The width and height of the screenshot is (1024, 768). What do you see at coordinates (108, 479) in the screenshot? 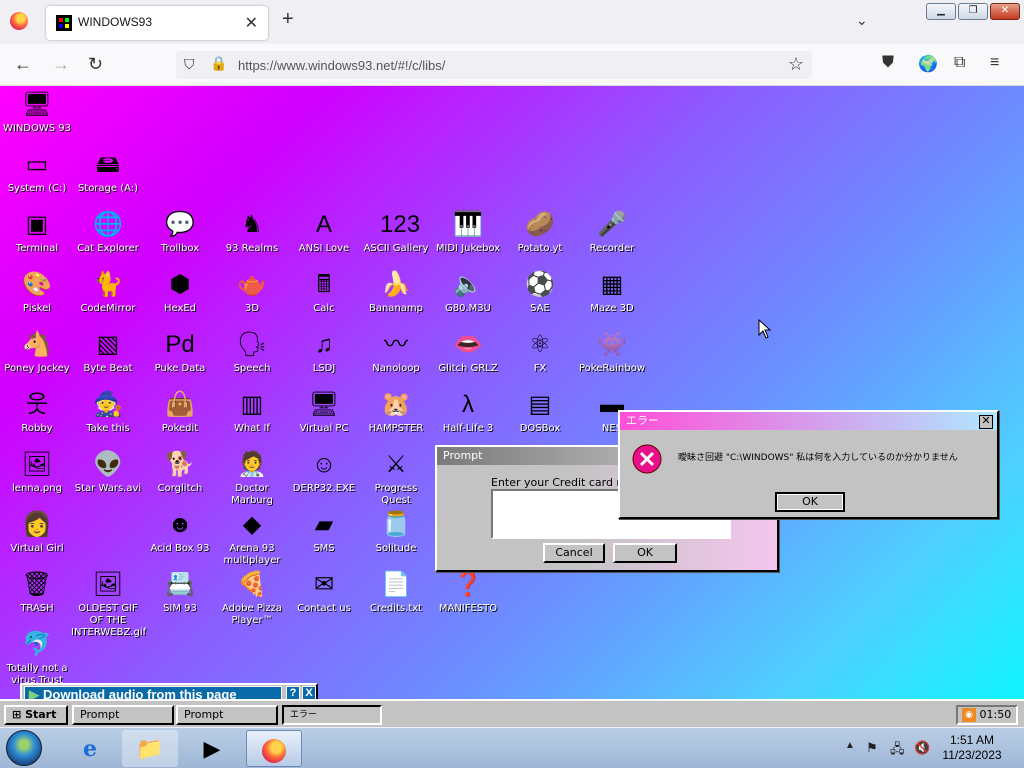
I see `desktop-icon-star-wars: 👽 Star Wars.avi` at bounding box center [108, 479].